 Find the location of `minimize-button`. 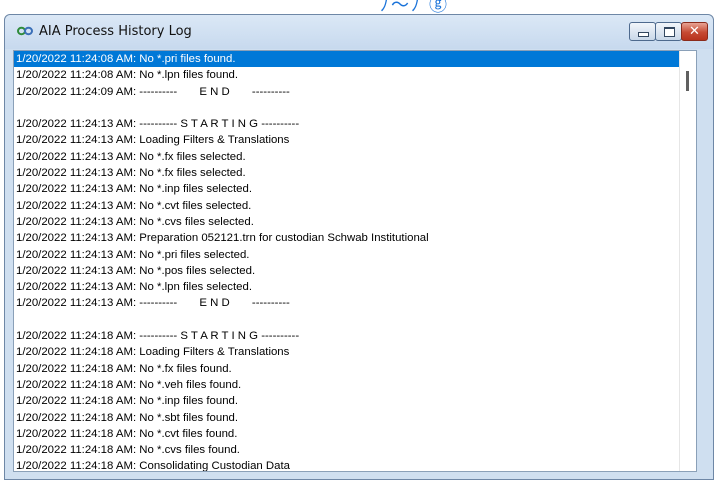

minimize-button is located at coordinates (642, 31).